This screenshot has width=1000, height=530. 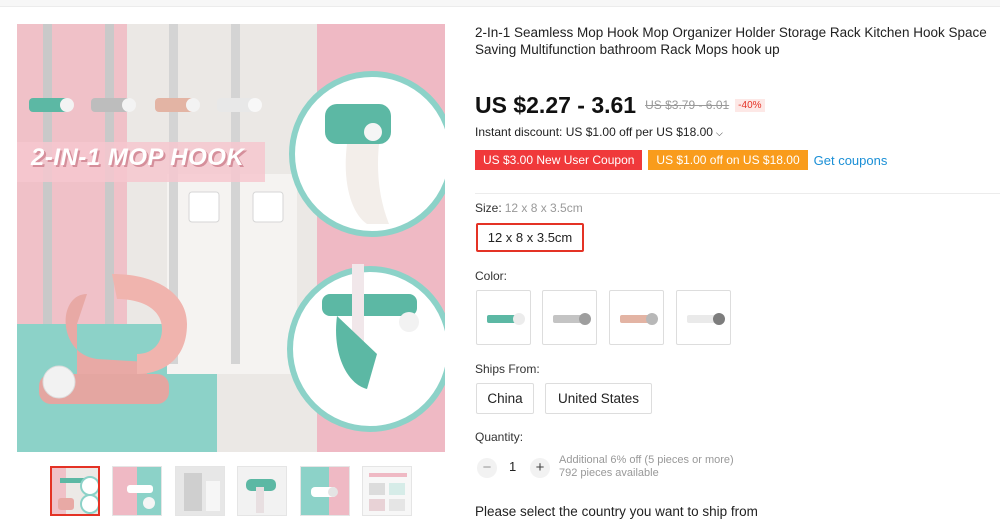 I want to click on size-option-selected: 12 x 8 x 3.5cm, so click(x=530, y=237).